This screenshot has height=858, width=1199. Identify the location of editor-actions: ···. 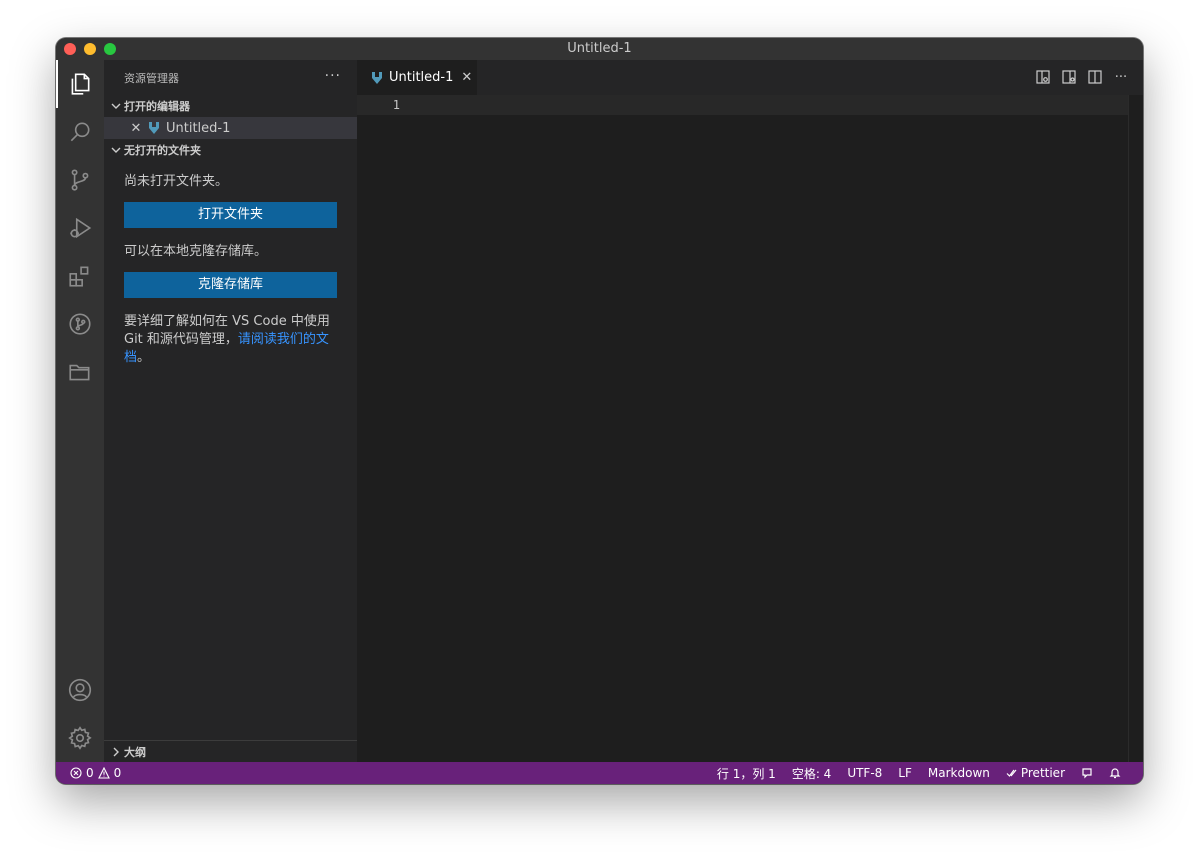
(1082, 77).